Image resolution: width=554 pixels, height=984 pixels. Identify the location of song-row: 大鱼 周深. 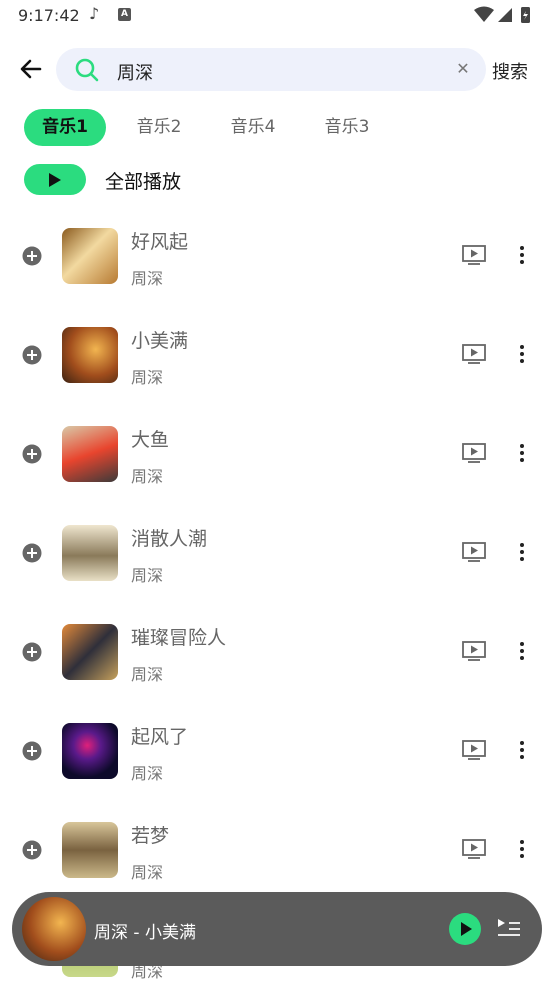
(277, 452).